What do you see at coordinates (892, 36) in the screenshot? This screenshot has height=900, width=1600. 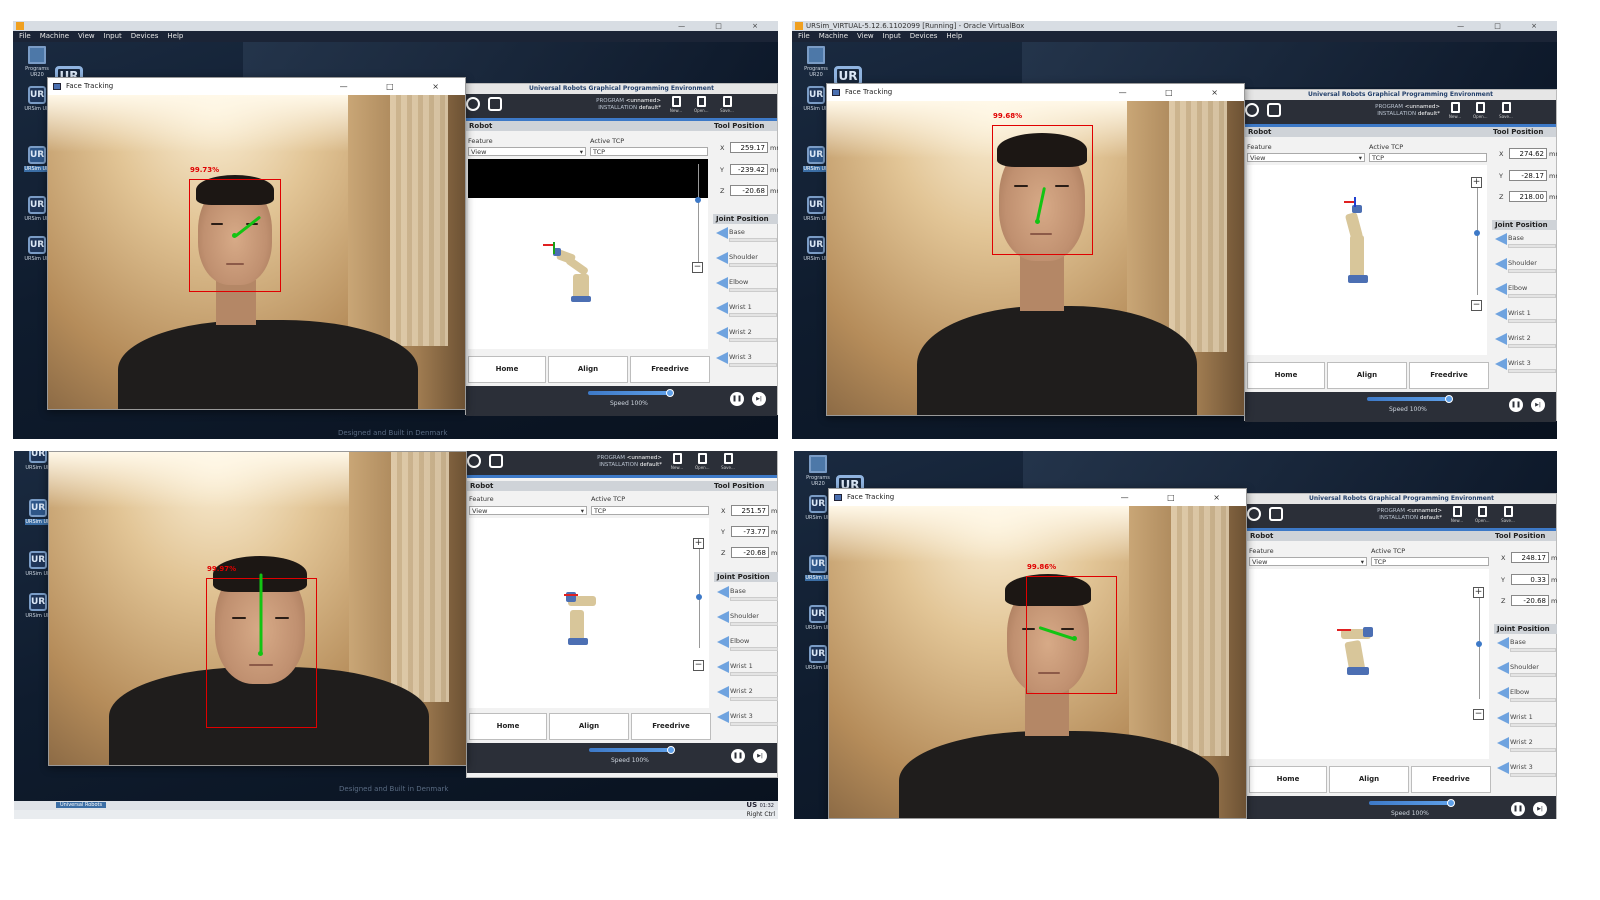 I see `menu-input: Input` at bounding box center [892, 36].